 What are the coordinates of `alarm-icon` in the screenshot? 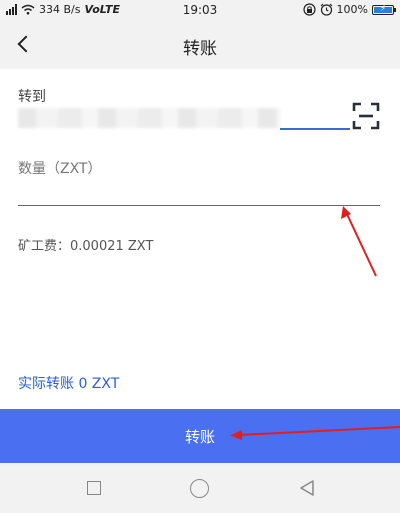 It's located at (326, 9).